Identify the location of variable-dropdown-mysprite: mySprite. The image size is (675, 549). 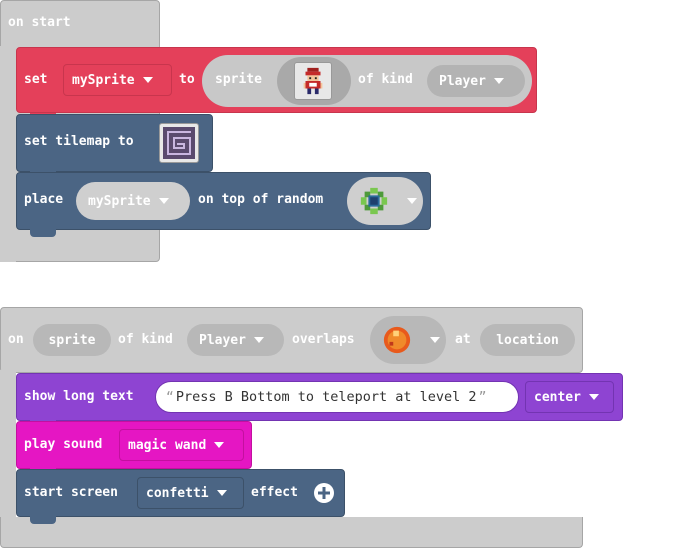
(117, 80).